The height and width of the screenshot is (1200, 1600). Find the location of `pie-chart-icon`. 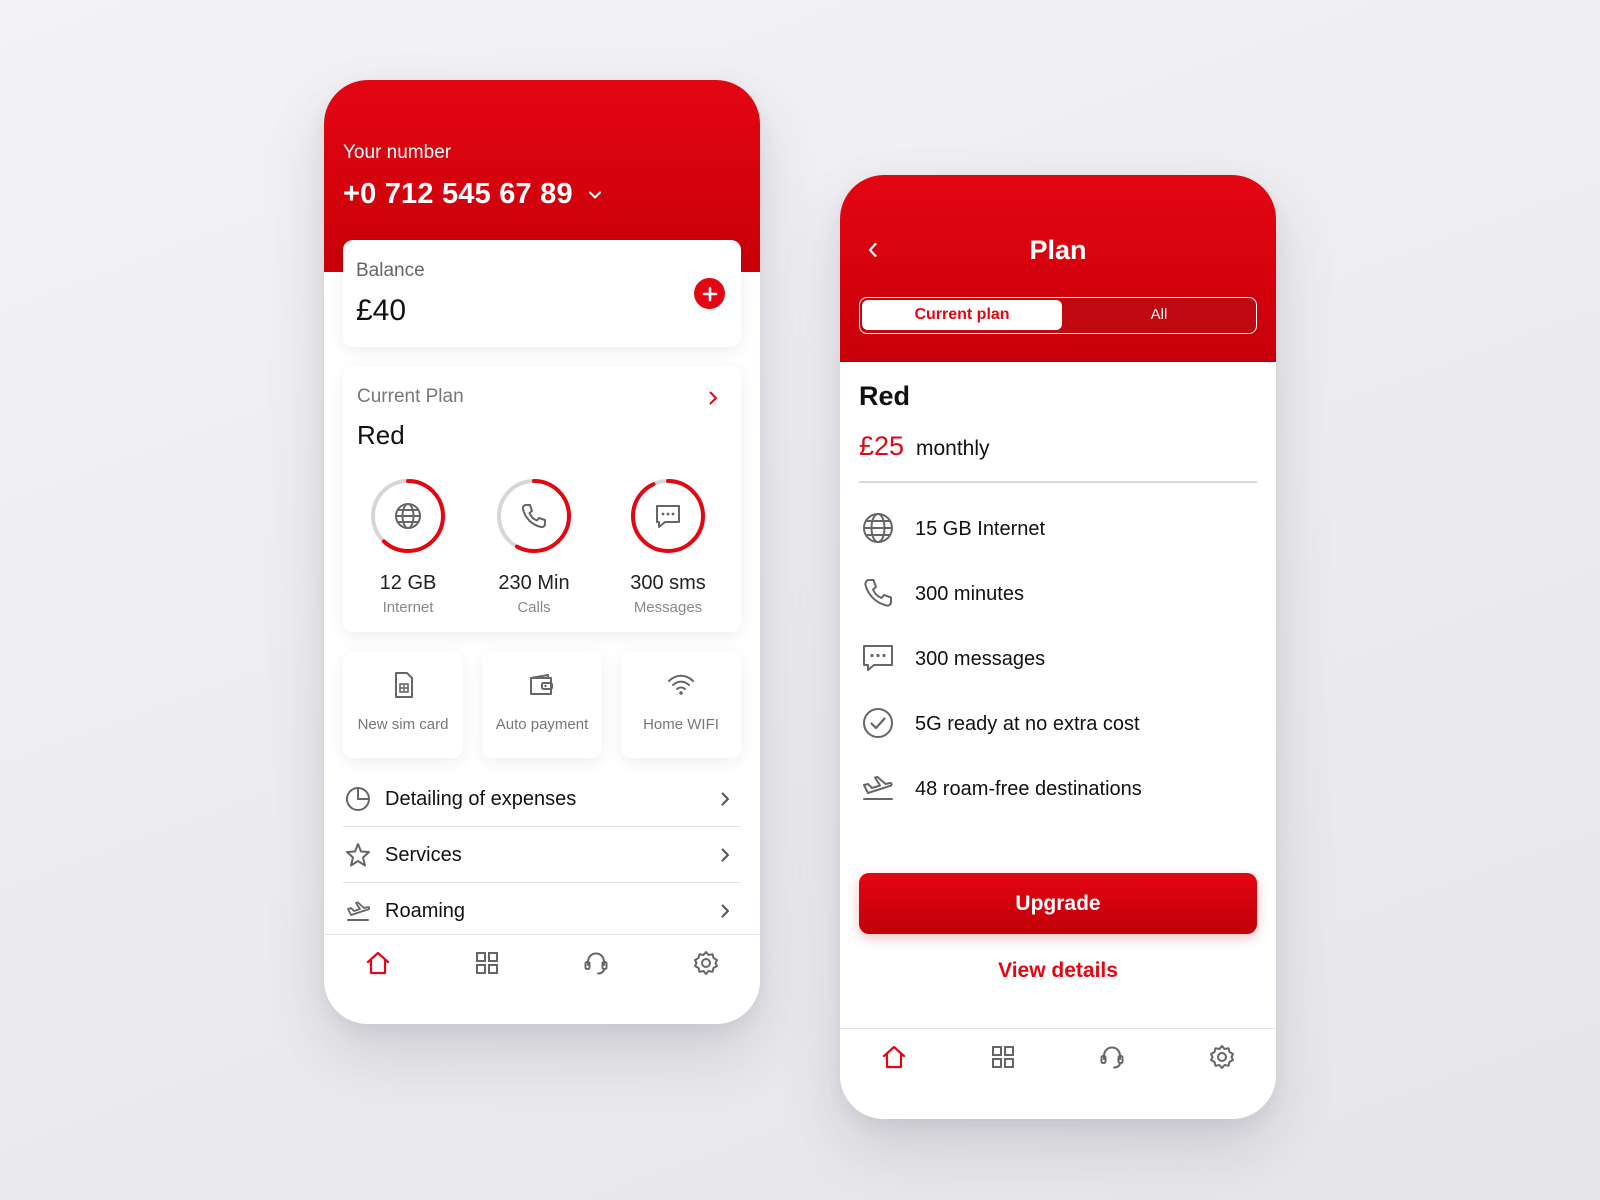

pie-chart-icon is located at coordinates (358, 799).